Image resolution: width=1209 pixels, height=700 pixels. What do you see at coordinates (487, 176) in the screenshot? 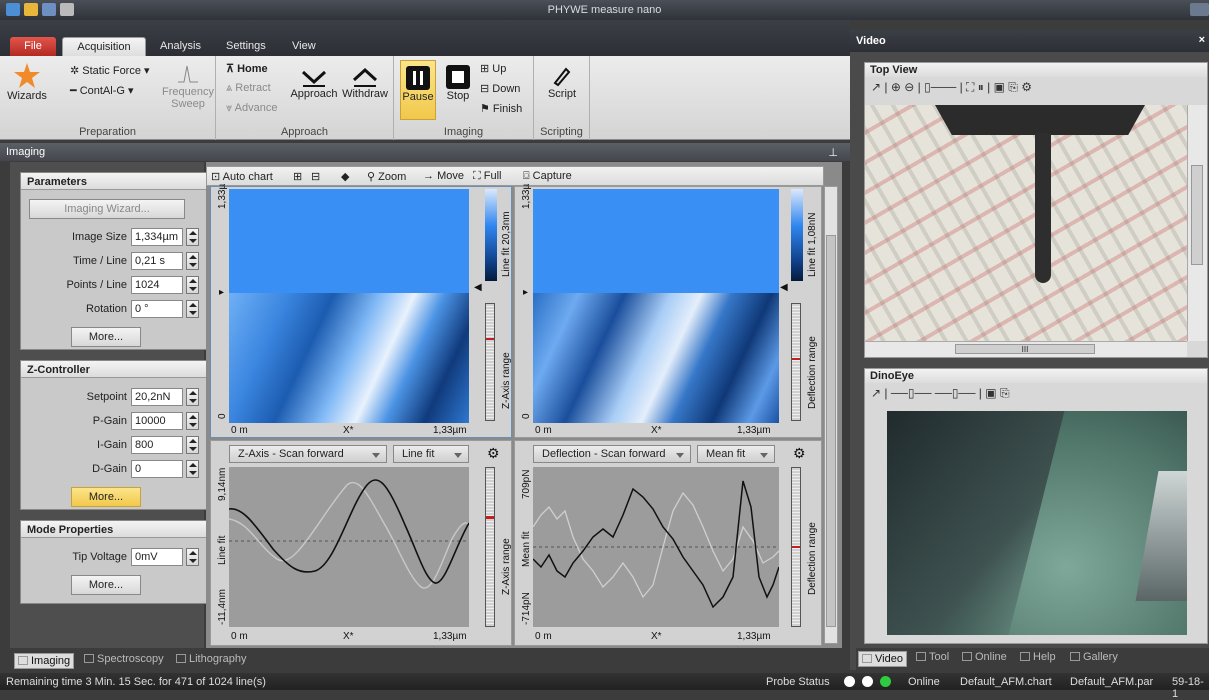
I see `full-button: ⛶ Full` at bounding box center [487, 176].